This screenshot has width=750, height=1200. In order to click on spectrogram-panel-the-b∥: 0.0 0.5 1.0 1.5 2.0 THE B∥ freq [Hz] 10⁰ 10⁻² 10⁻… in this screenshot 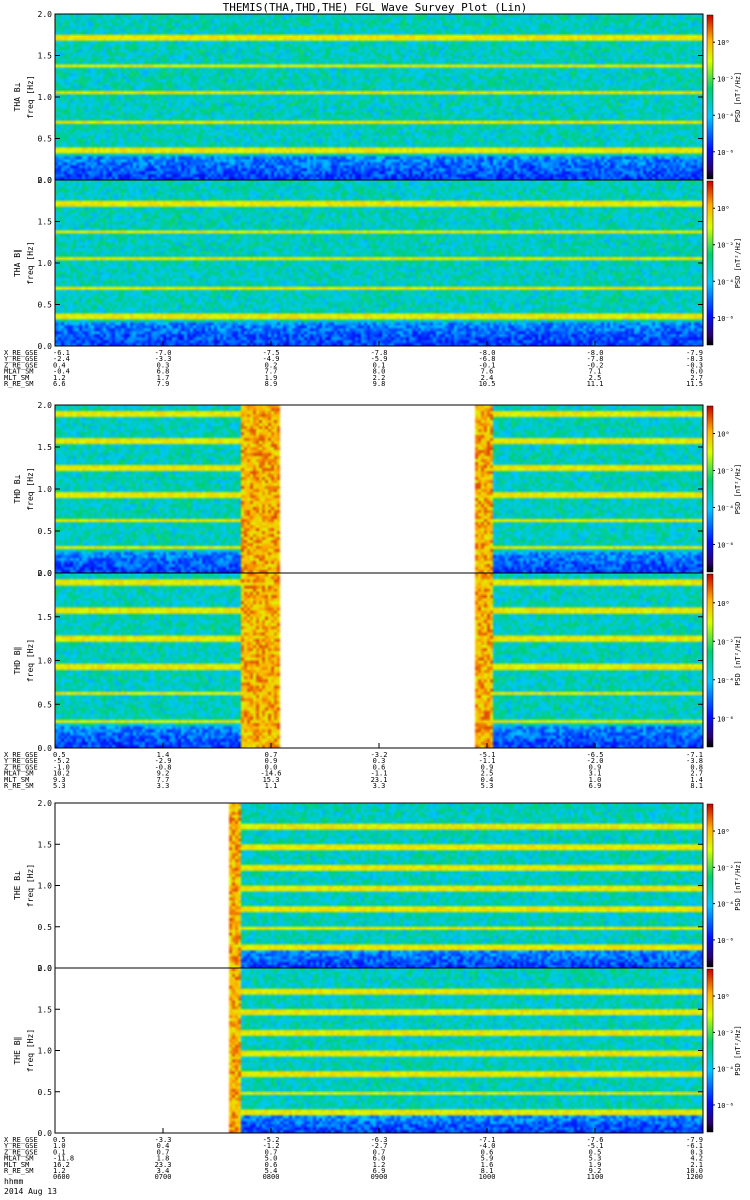, I will do `click(377, 1051)`.